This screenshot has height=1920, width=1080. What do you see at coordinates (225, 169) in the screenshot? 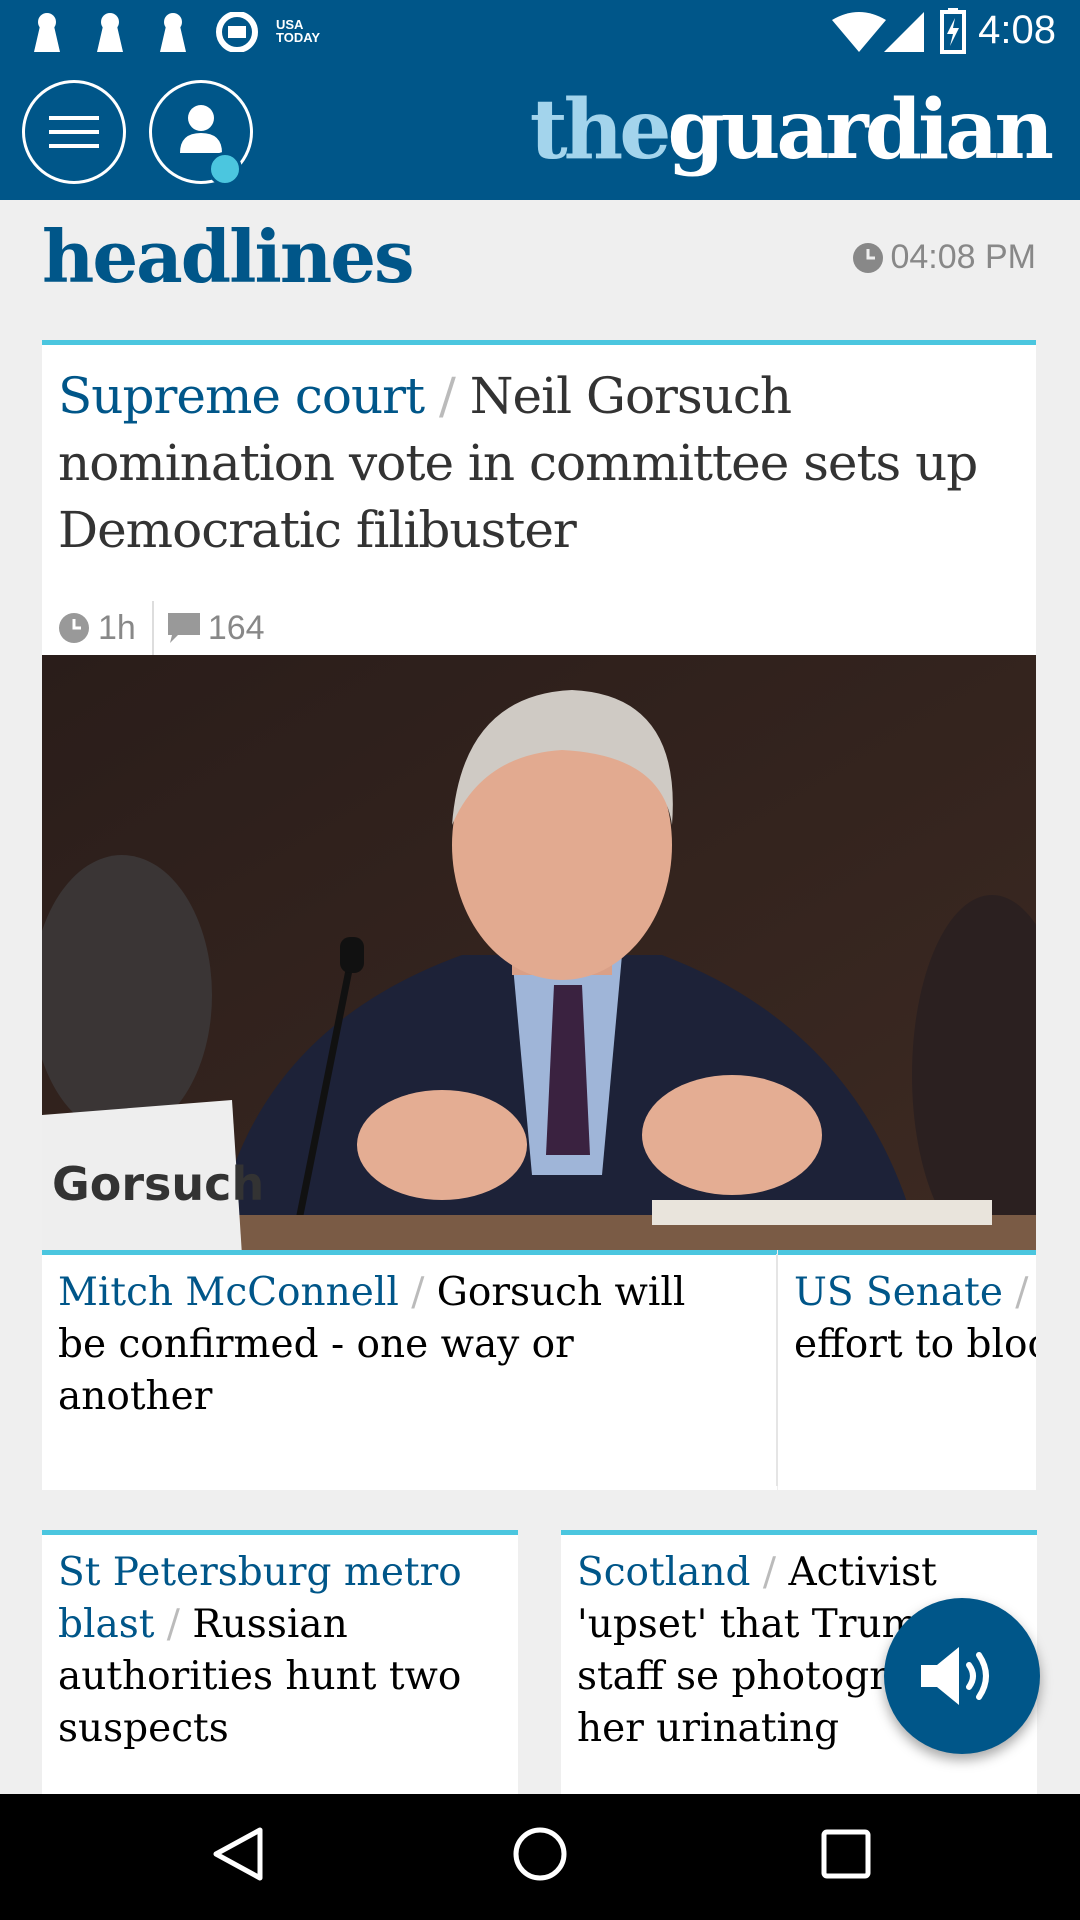
I see `notification-dot` at bounding box center [225, 169].